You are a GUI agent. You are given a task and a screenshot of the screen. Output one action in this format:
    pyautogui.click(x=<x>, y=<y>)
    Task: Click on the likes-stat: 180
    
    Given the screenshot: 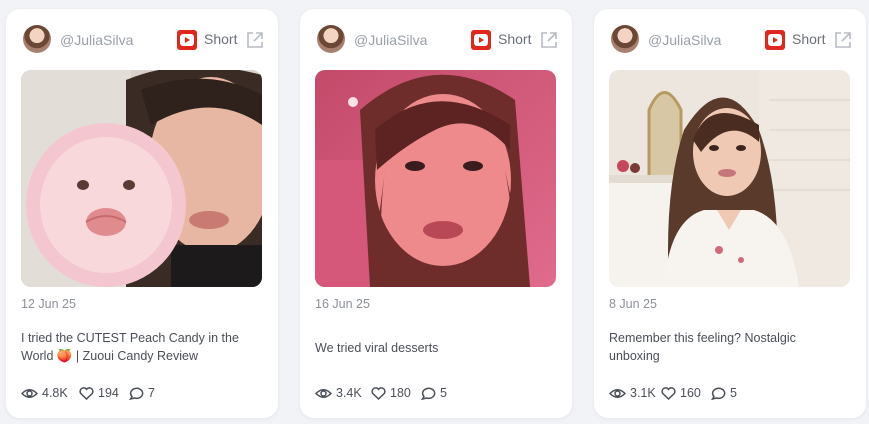 What is the action you would take?
    pyautogui.click(x=391, y=393)
    